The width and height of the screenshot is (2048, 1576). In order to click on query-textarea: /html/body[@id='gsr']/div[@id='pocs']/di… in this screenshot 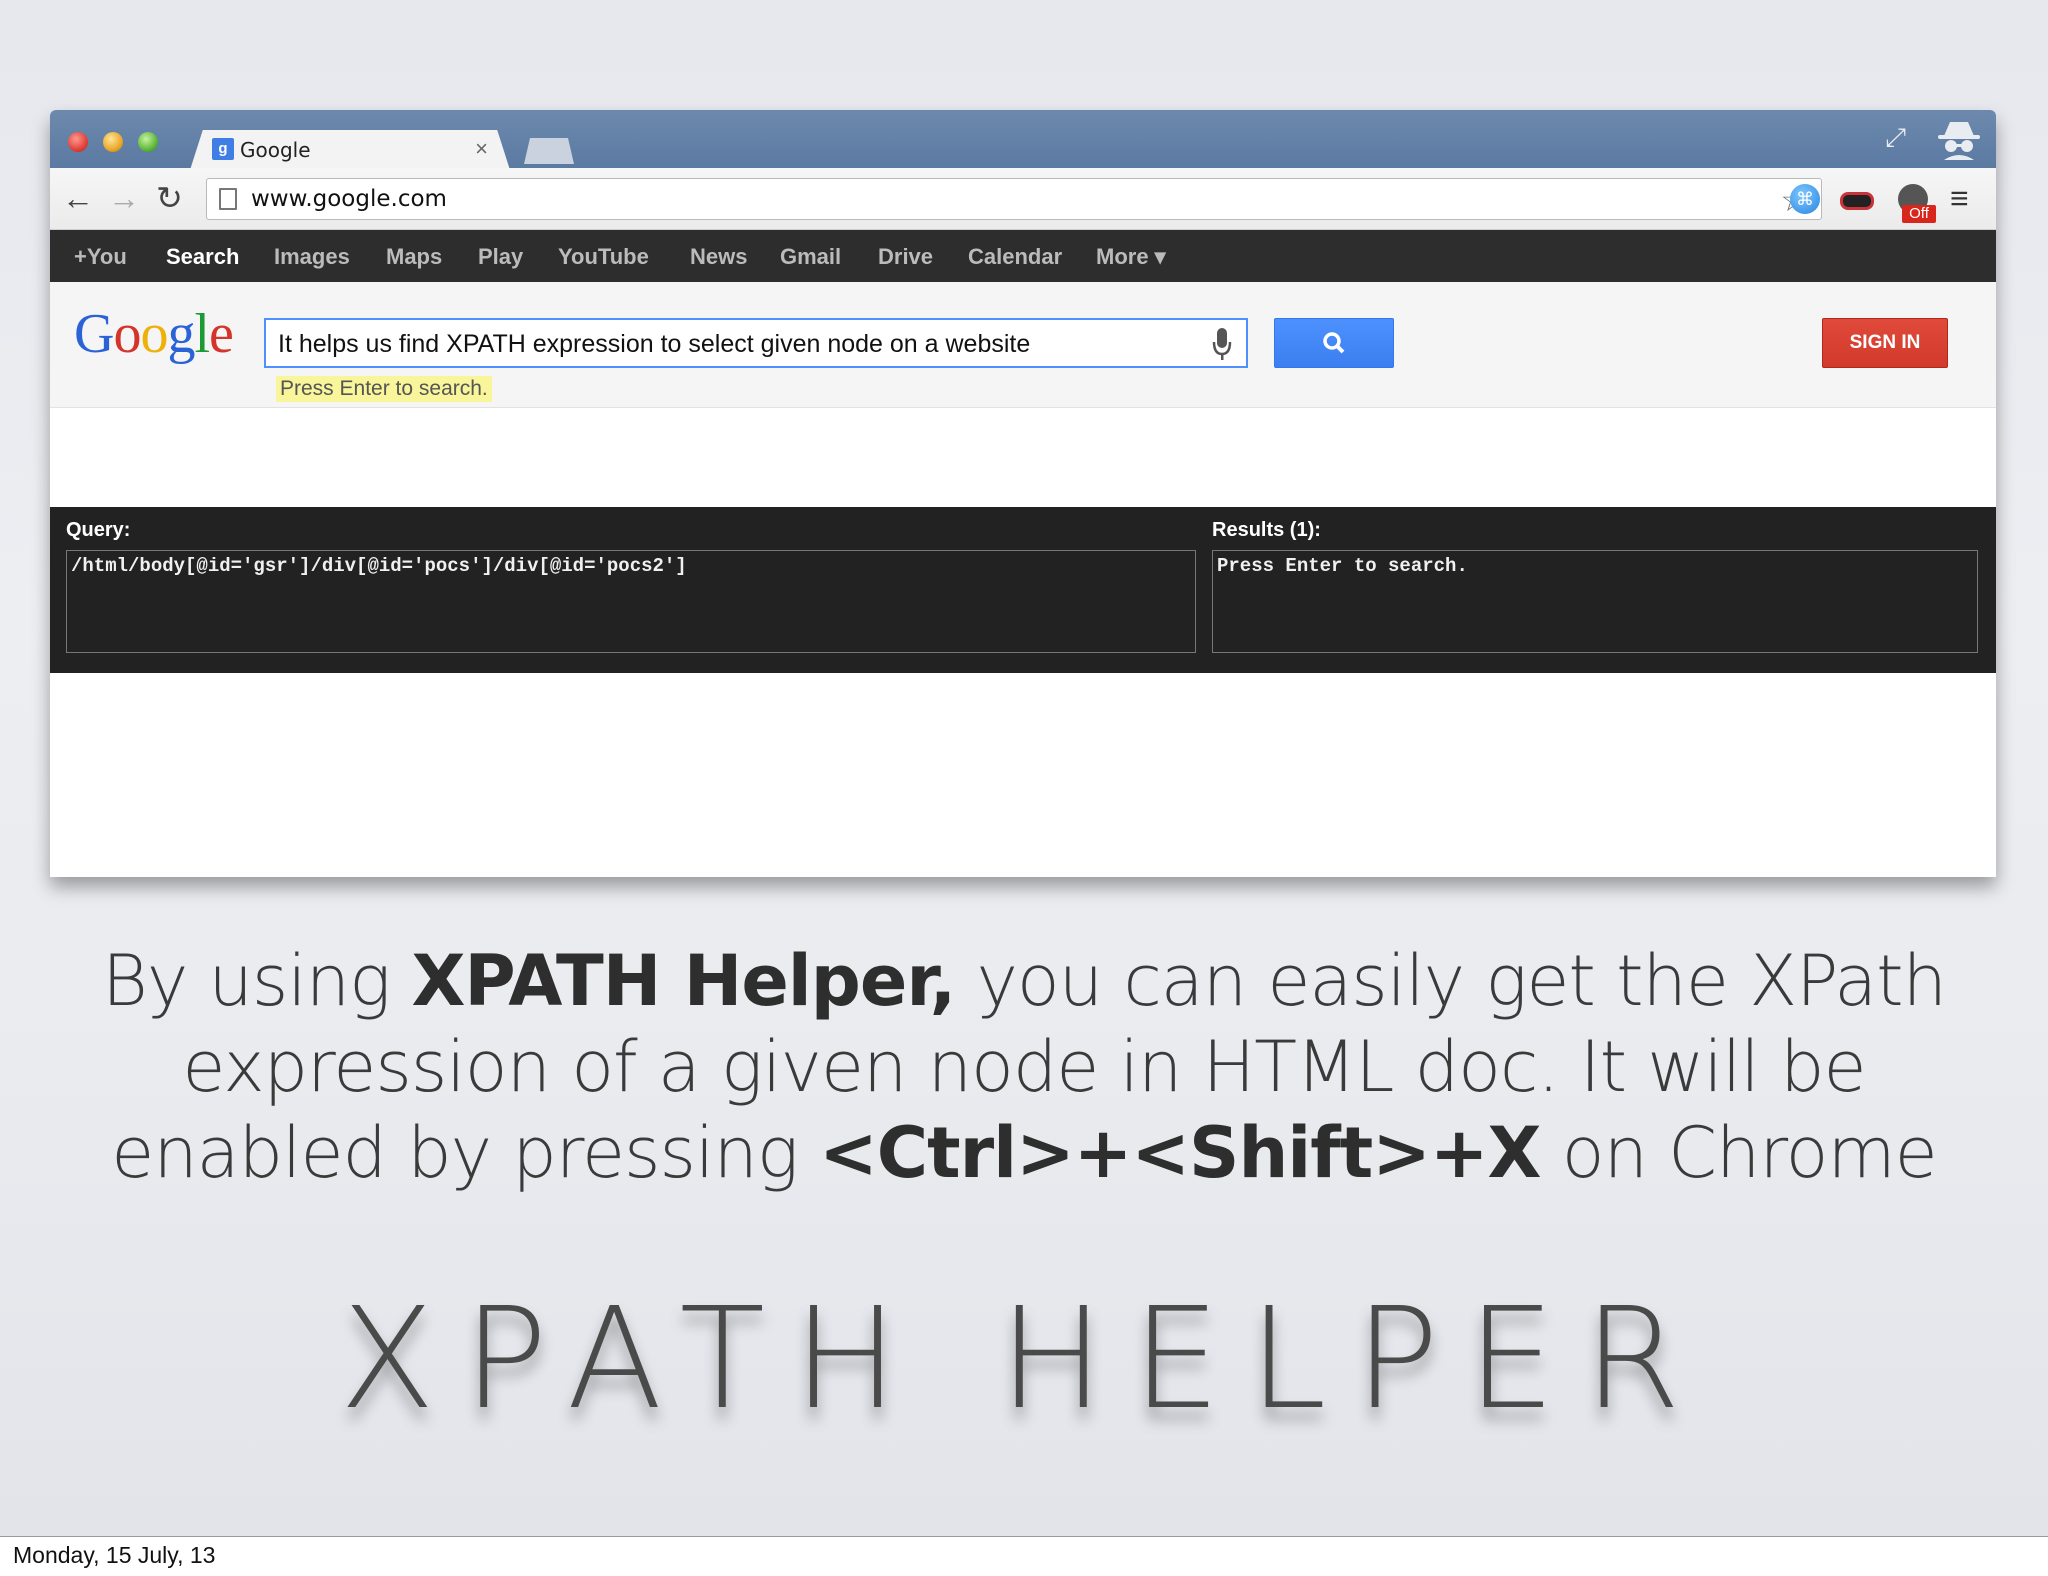, I will do `click(631, 601)`.